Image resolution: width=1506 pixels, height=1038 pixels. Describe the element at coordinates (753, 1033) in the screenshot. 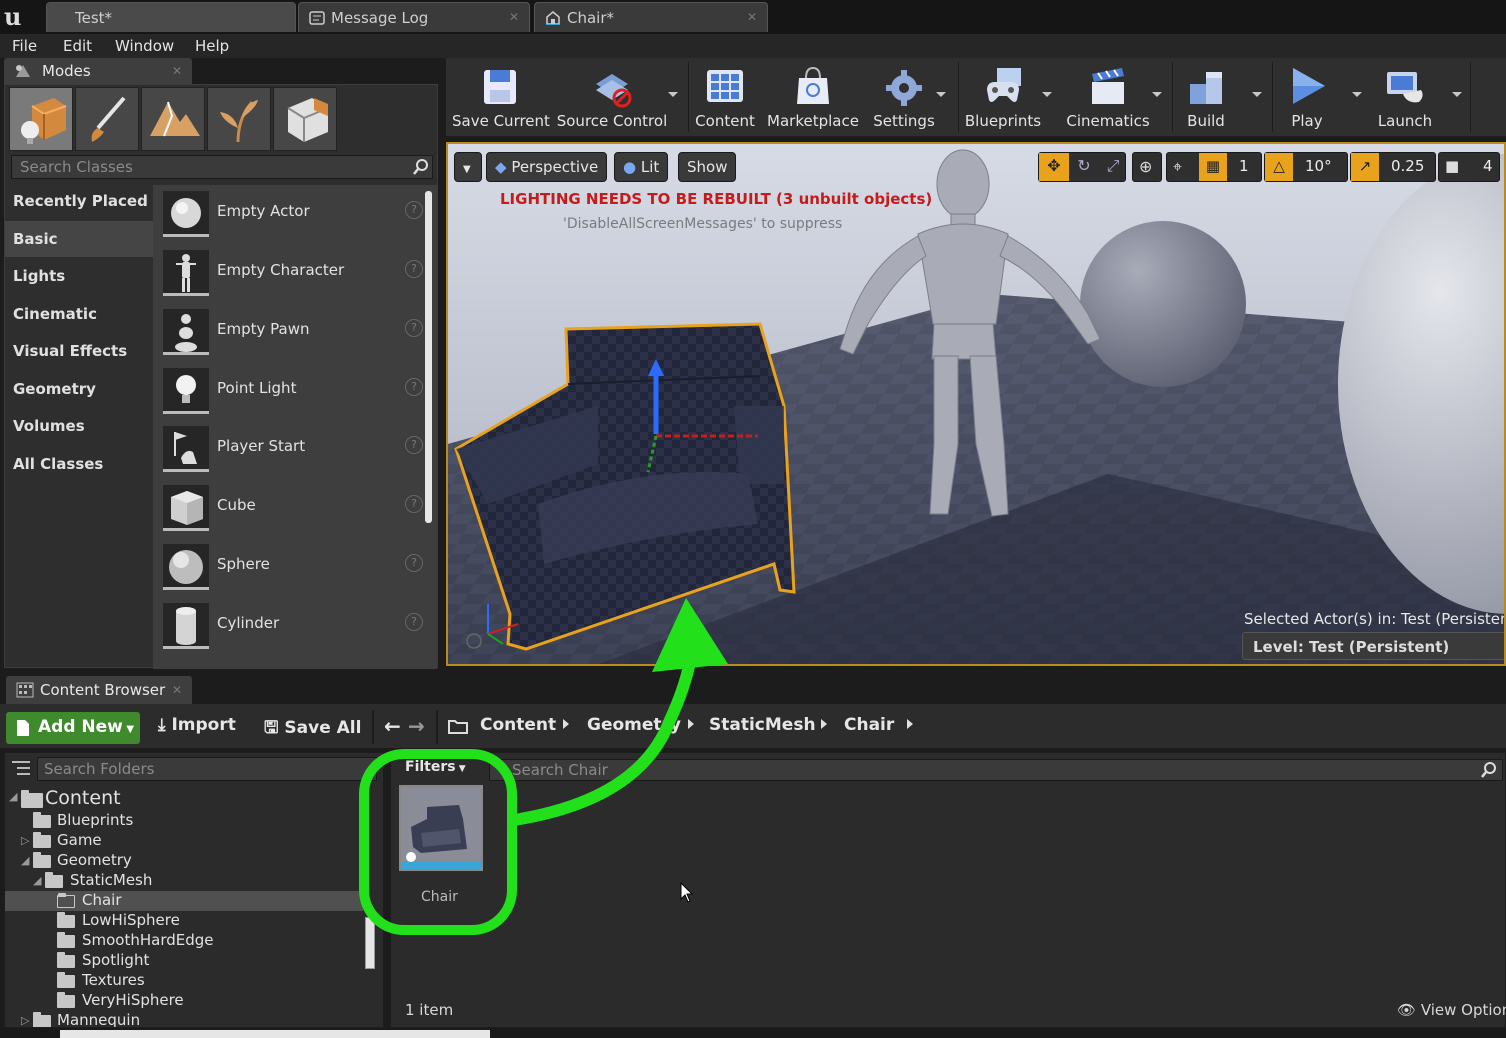

I see `status-bar` at that location.